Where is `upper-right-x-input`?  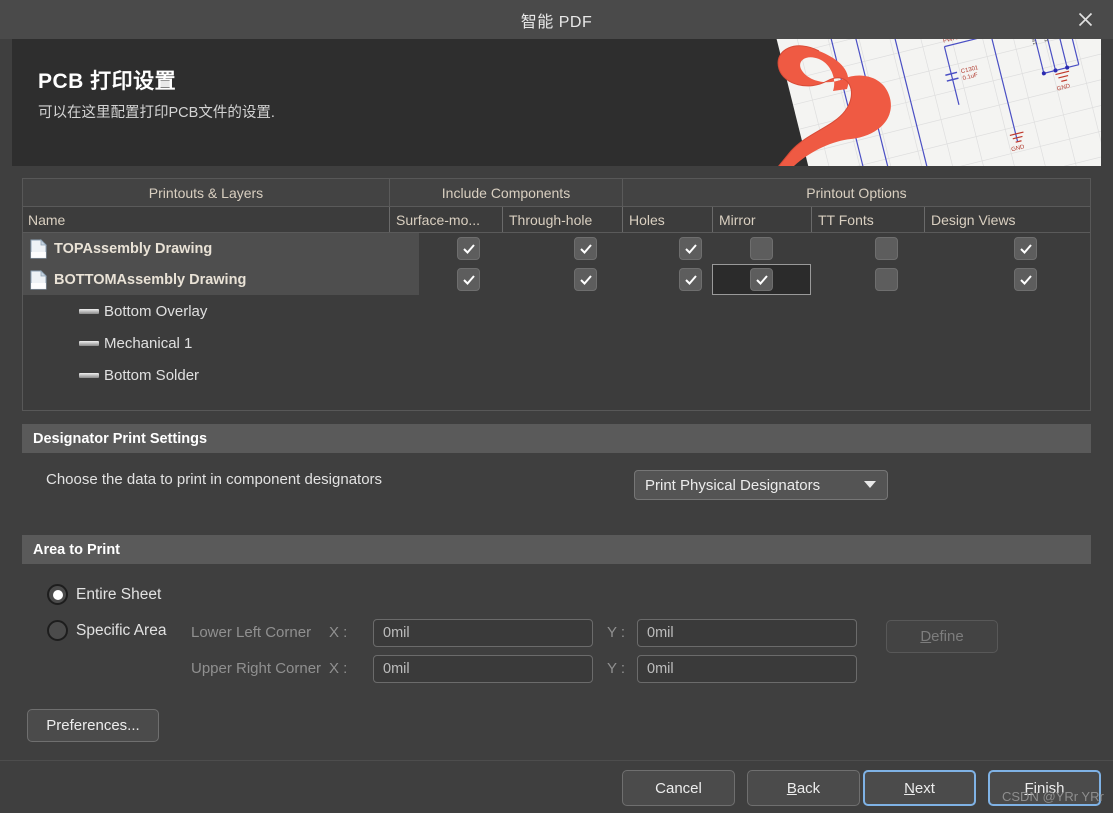
upper-right-x-input is located at coordinates (483, 669).